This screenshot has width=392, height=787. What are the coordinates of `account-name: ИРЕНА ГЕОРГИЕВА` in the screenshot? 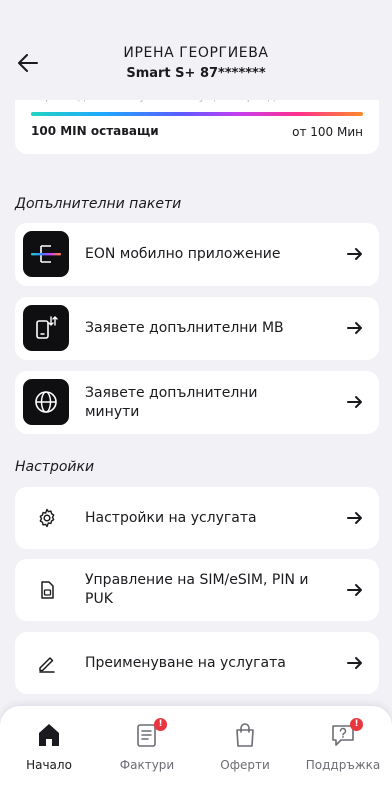 It's located at (196, 53).